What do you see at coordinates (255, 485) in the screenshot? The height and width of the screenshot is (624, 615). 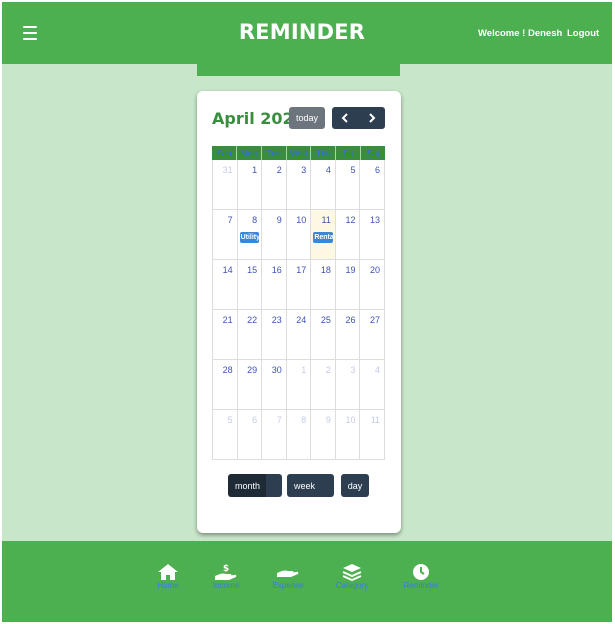 I see `month-view-button: month` at bounding box center [255, 485].